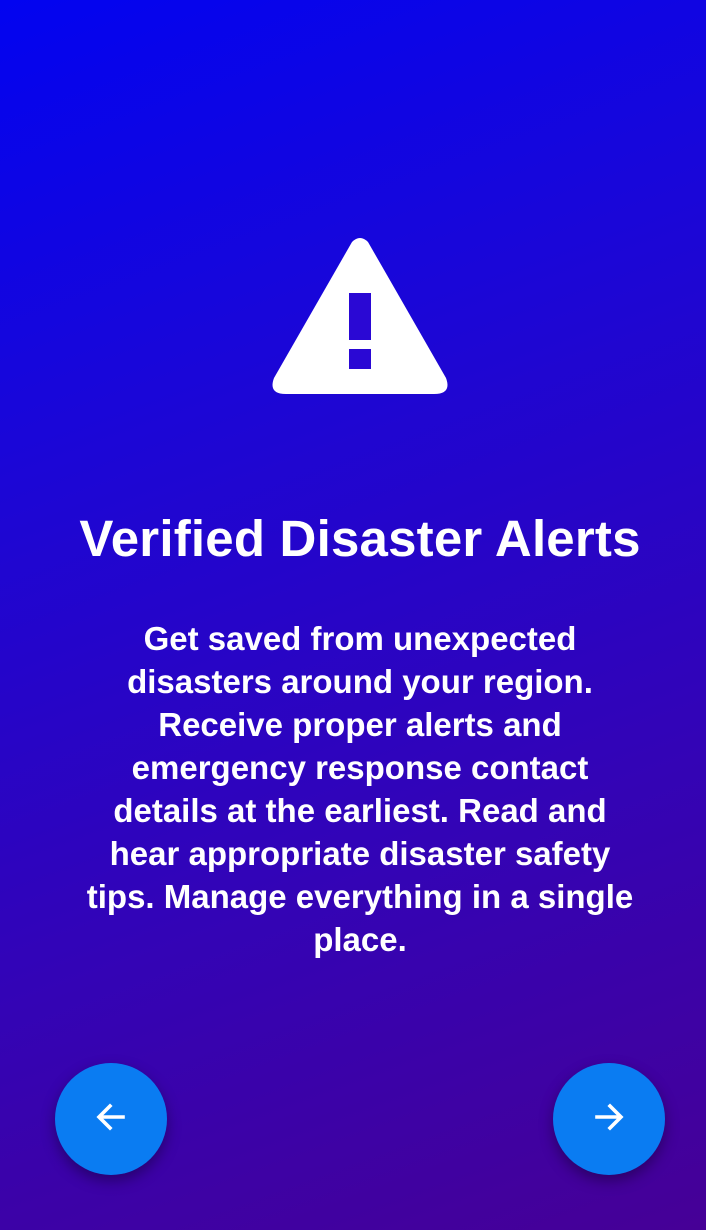 The height and width of the screenshot is (1230, 706). What do you see at coordinates (360, 538) in the screenshot?
I see `page-title: Verified Disaster Alerts` at bounding box center [360, 538].